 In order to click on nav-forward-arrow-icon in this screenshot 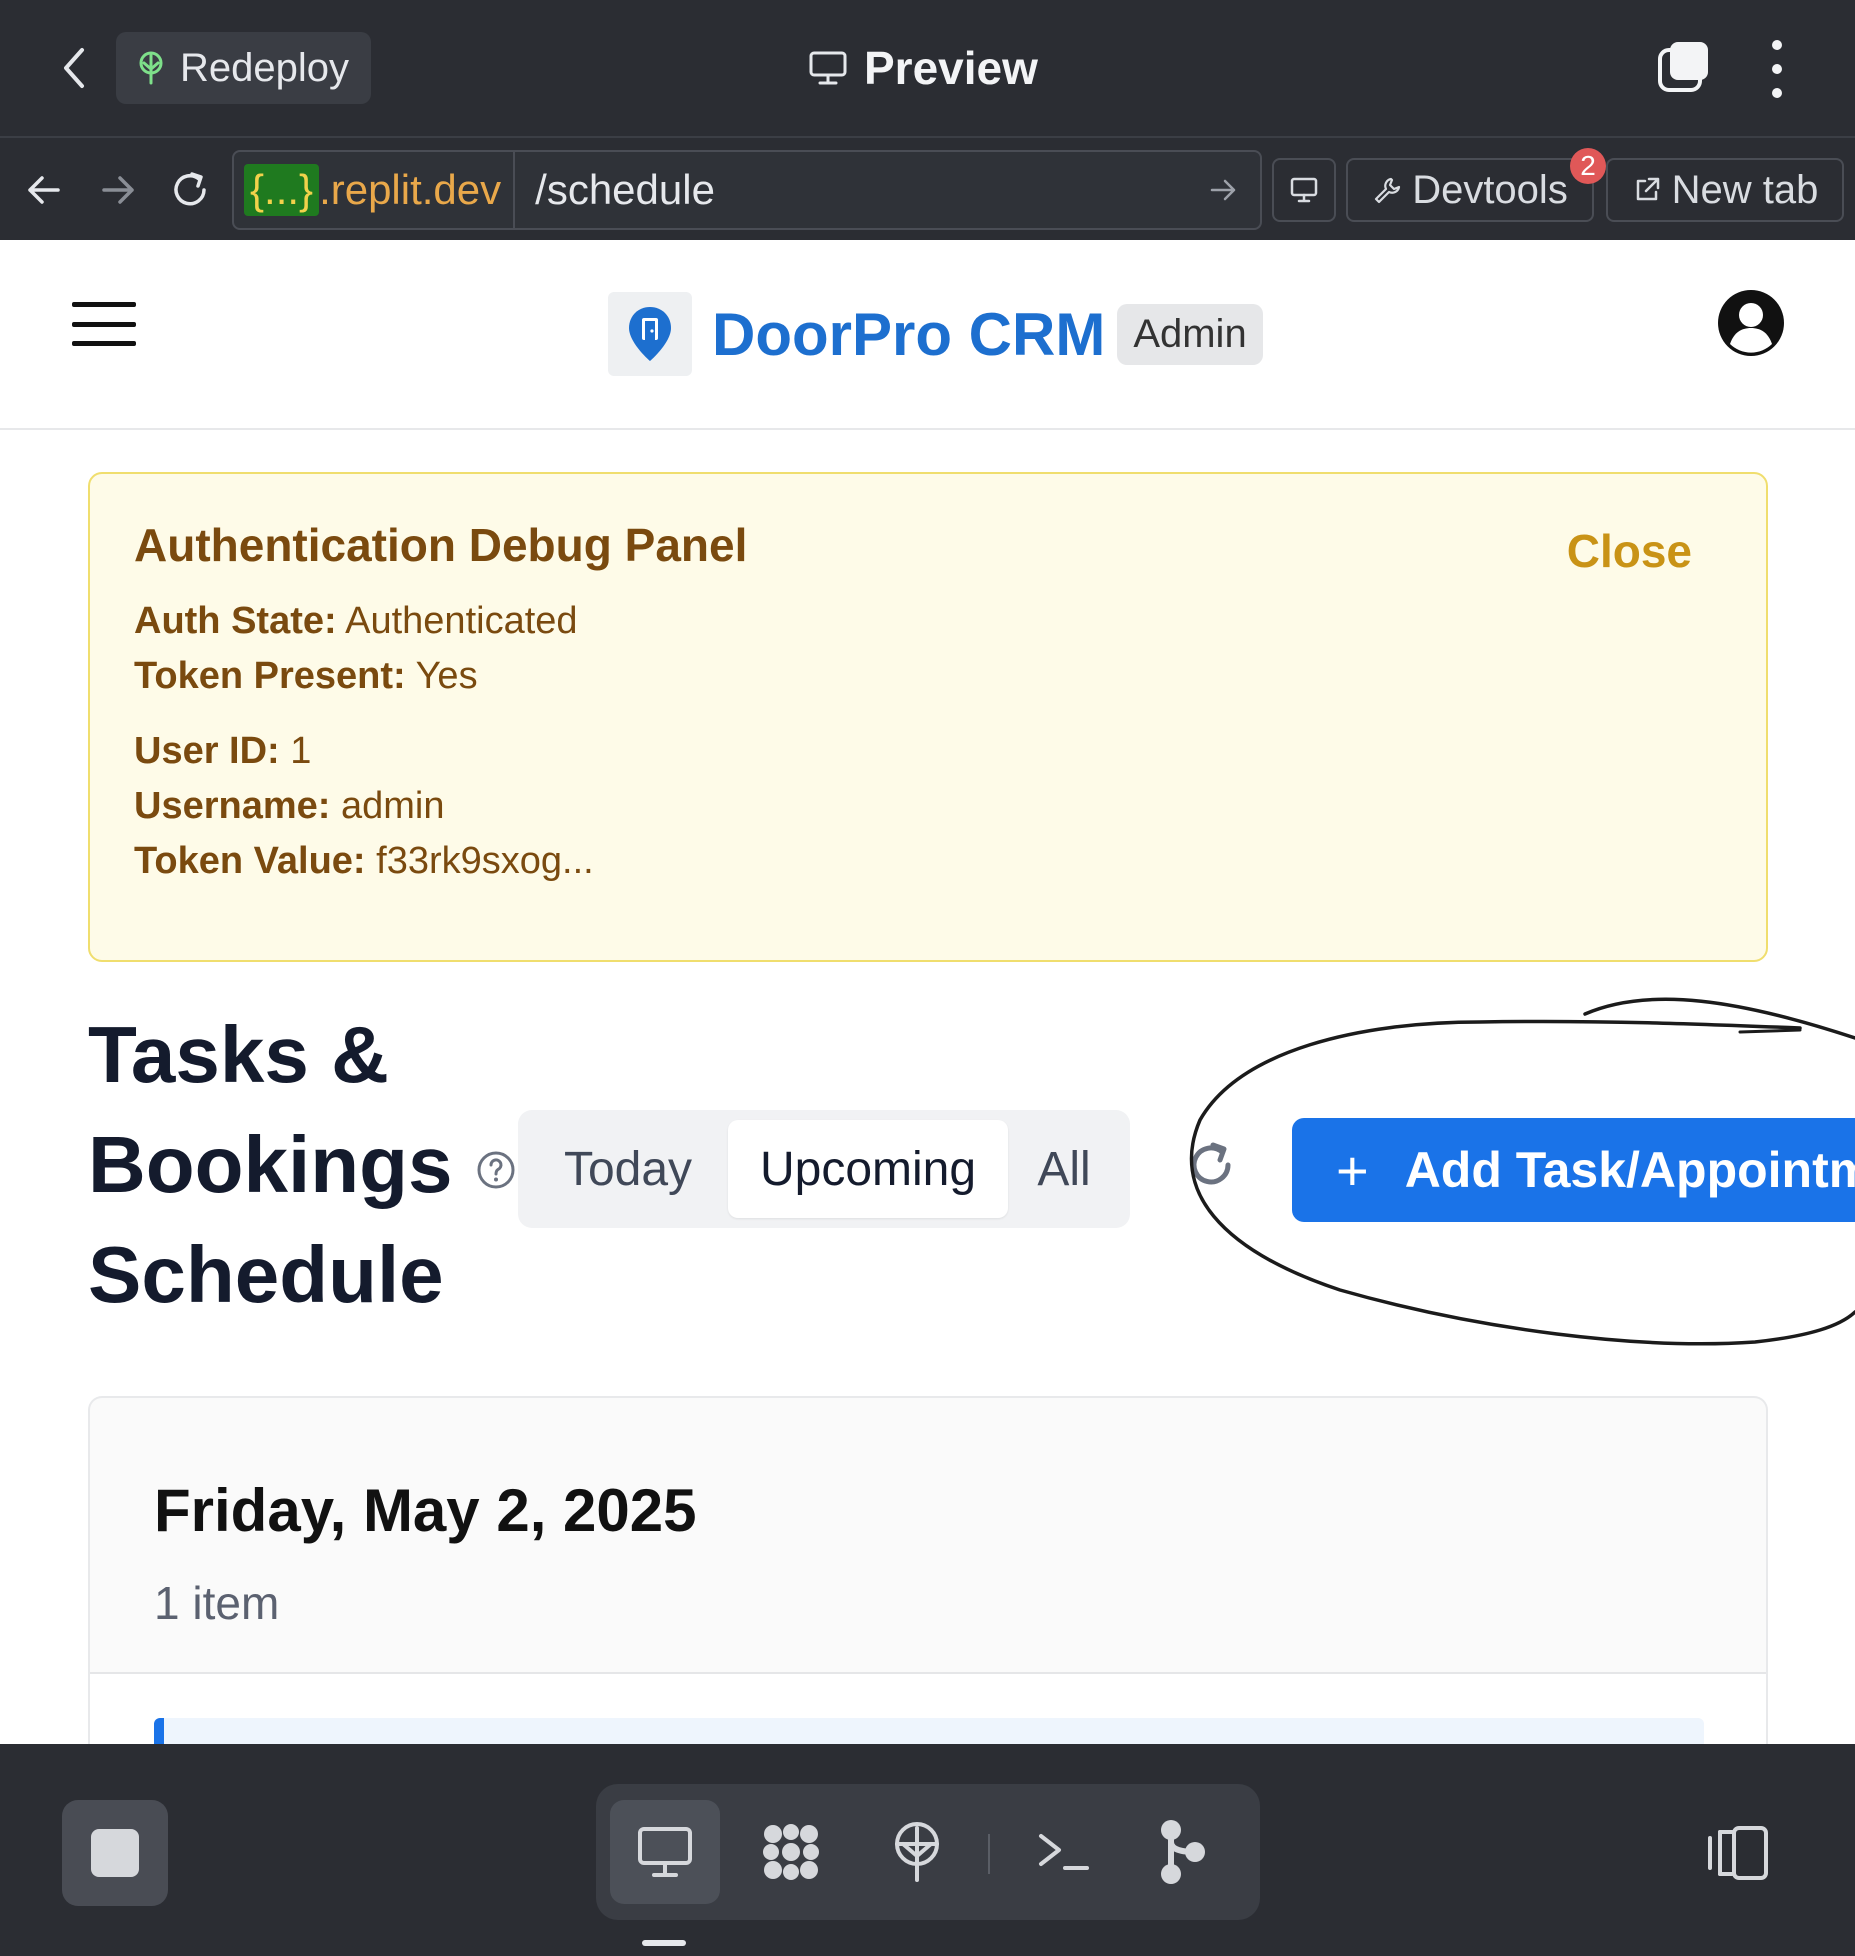, I will do `click(118, 190)`.